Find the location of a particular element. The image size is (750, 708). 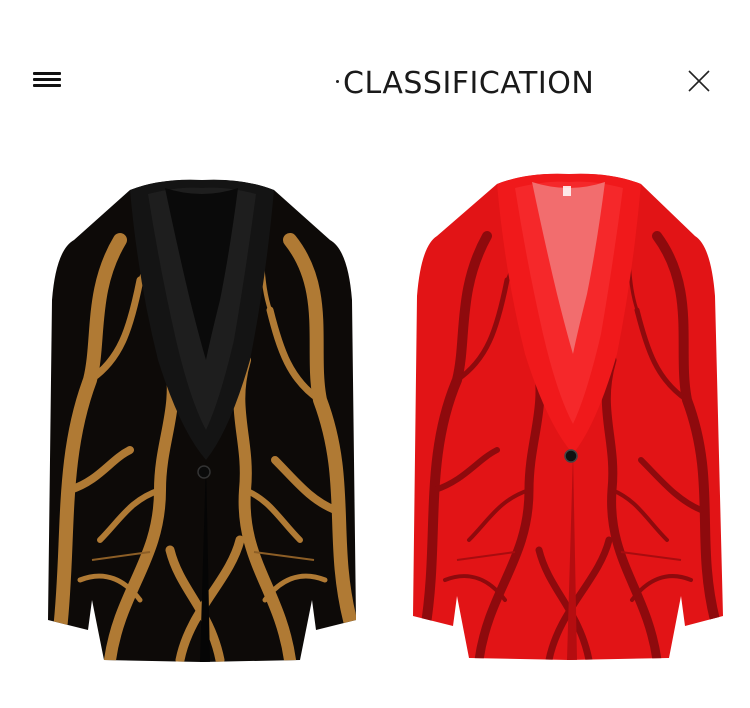

close-icon is located at coordinates (699, 81).